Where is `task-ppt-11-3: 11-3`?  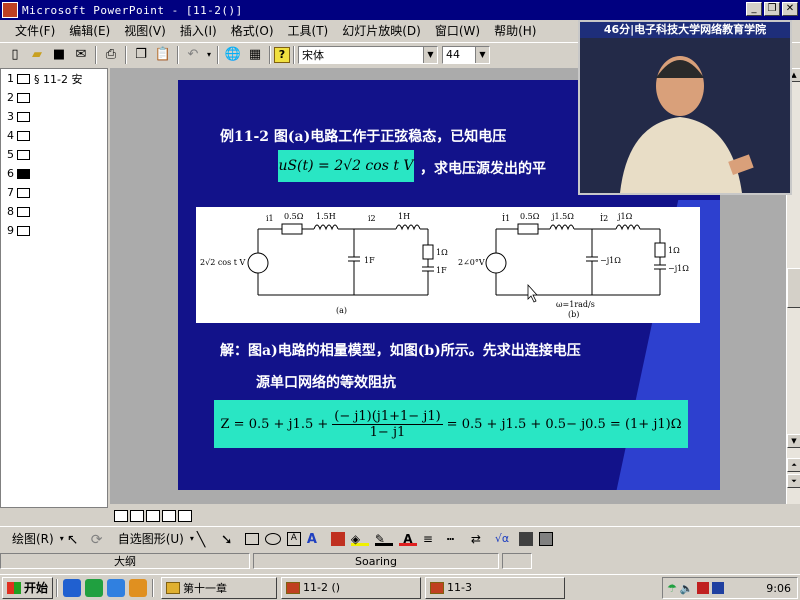
task-ppt-11-3: 11-3 is located at coordinates (495, 587).